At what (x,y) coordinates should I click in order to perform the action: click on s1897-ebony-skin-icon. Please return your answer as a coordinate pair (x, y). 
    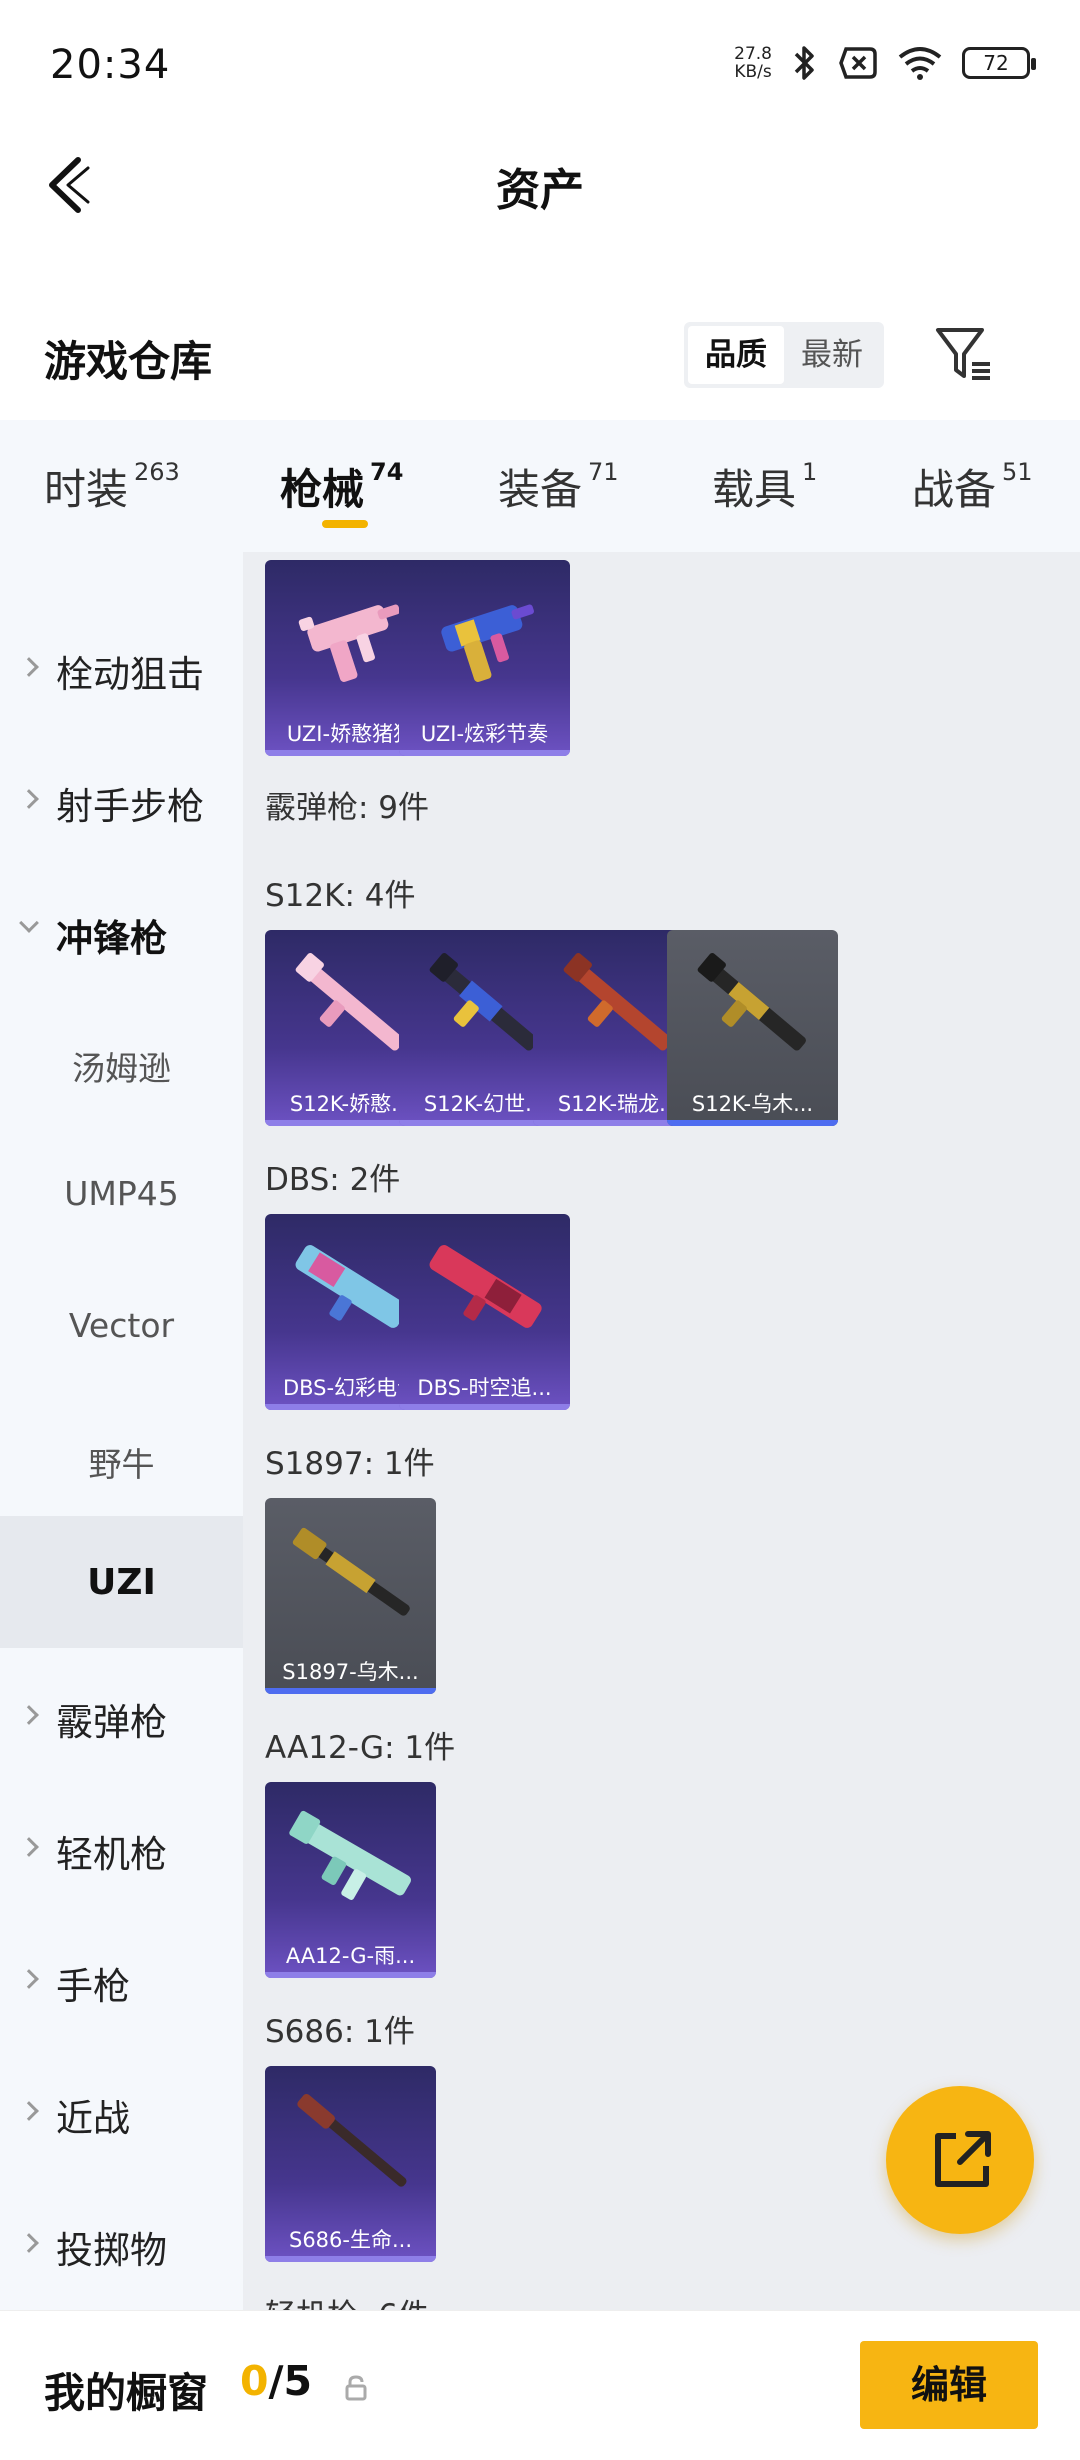
    Looking at the image, I should click on (351, 1571).